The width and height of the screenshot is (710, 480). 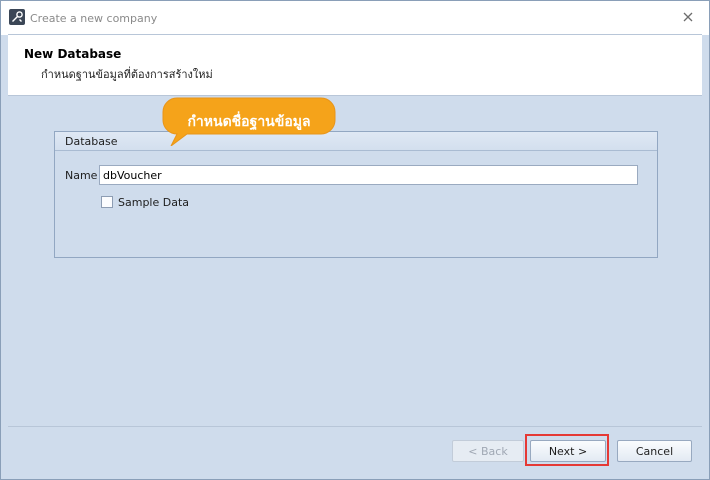 What do you see at coordinates (94, 18) in the screenshot?
I see `window-title: Create a new company` at bounding box center [94, 18].